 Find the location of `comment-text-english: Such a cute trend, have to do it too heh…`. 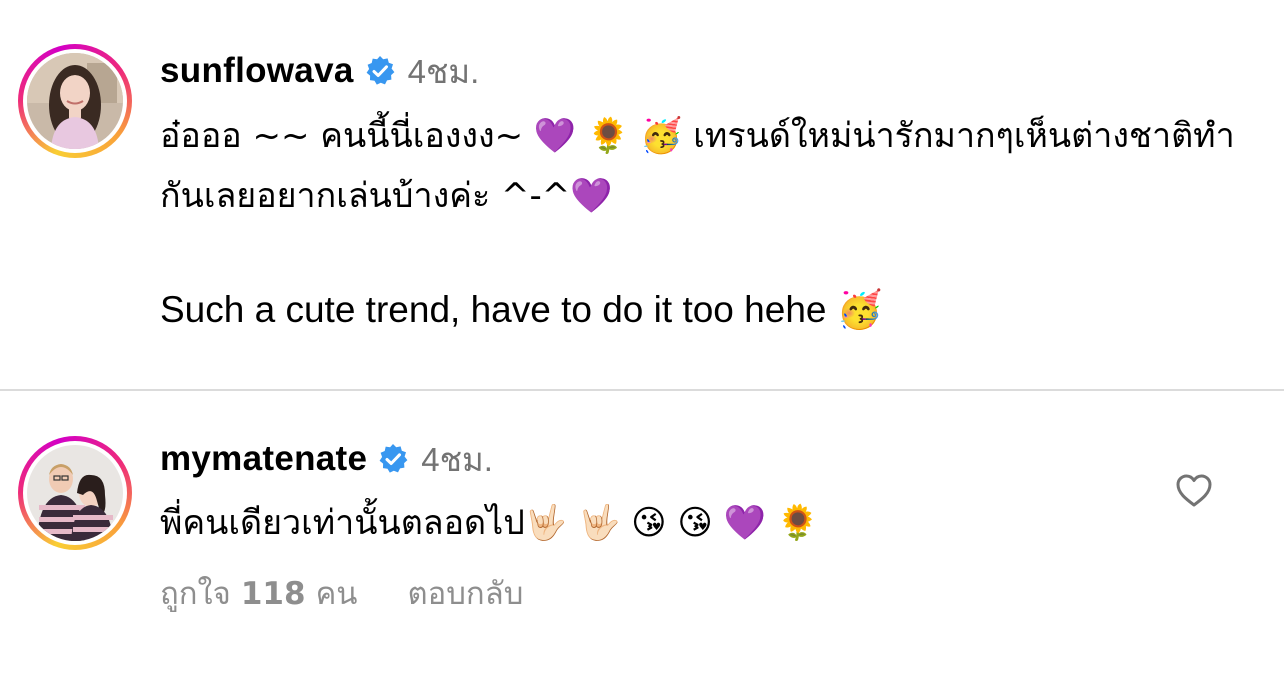

comment-text-english: Such a cute trend, have to do it too heh… is located at coordinates (521, 309).